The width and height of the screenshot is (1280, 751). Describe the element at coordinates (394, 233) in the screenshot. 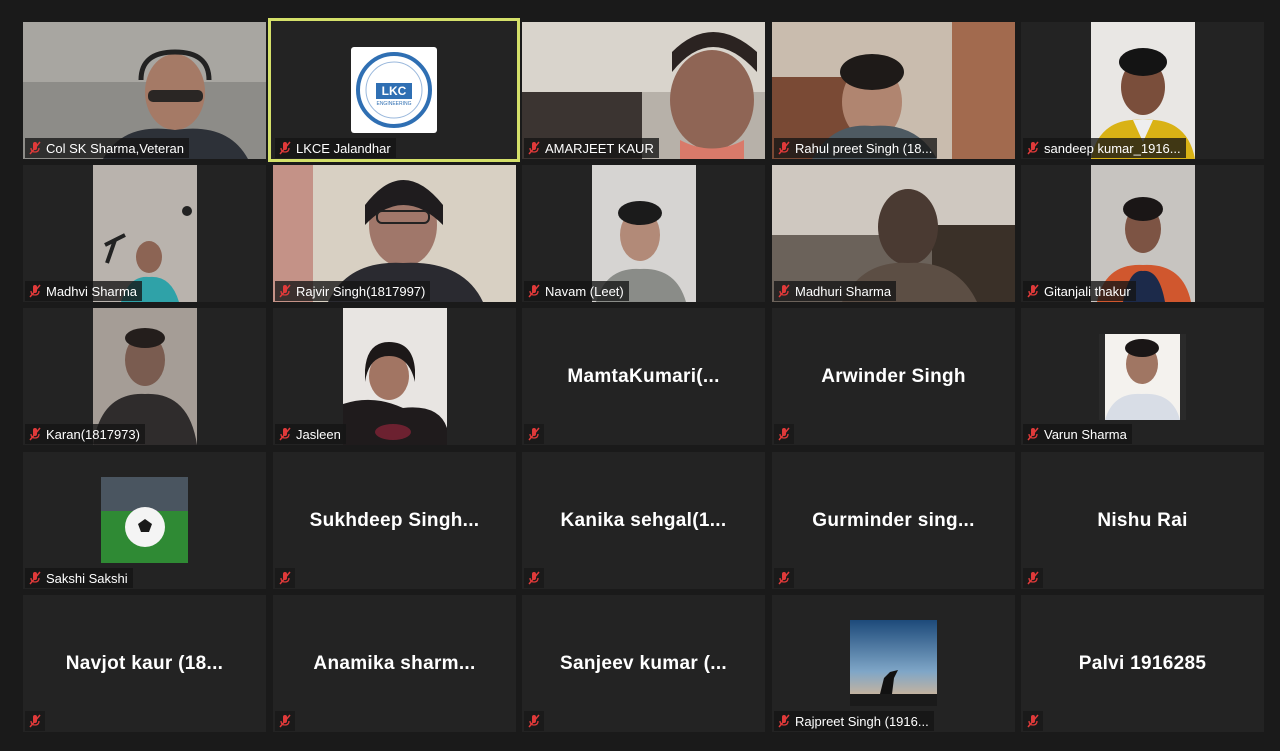

I see `participant-tile-rajvir-singh: Rajvir Singh(1817997)` at that location.